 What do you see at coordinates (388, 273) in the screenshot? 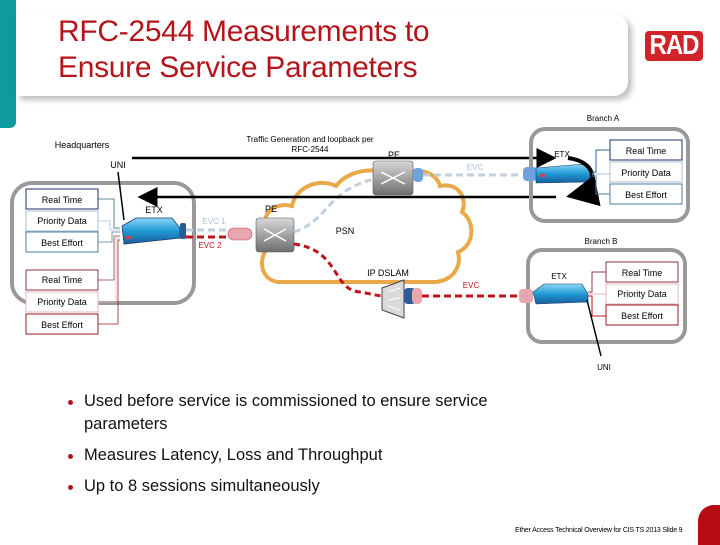
I see `dslam-label: IP DSLAM` at bounding box center [388, 273].